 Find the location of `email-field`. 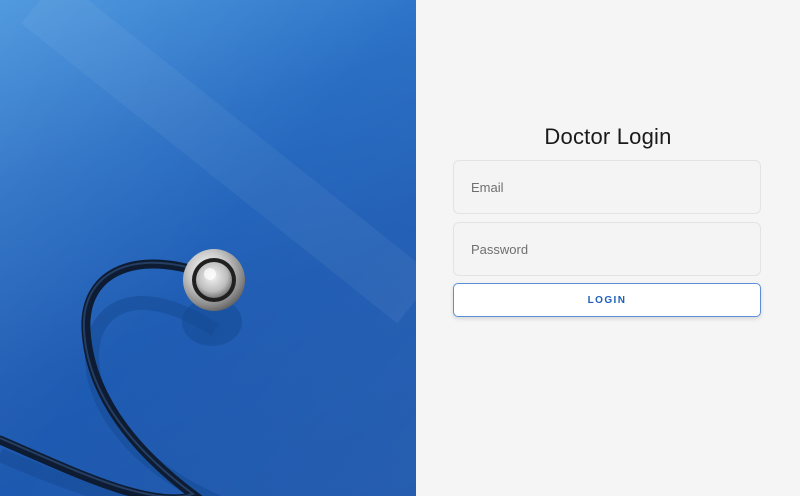

email-field is located at coordinates (607, 187).